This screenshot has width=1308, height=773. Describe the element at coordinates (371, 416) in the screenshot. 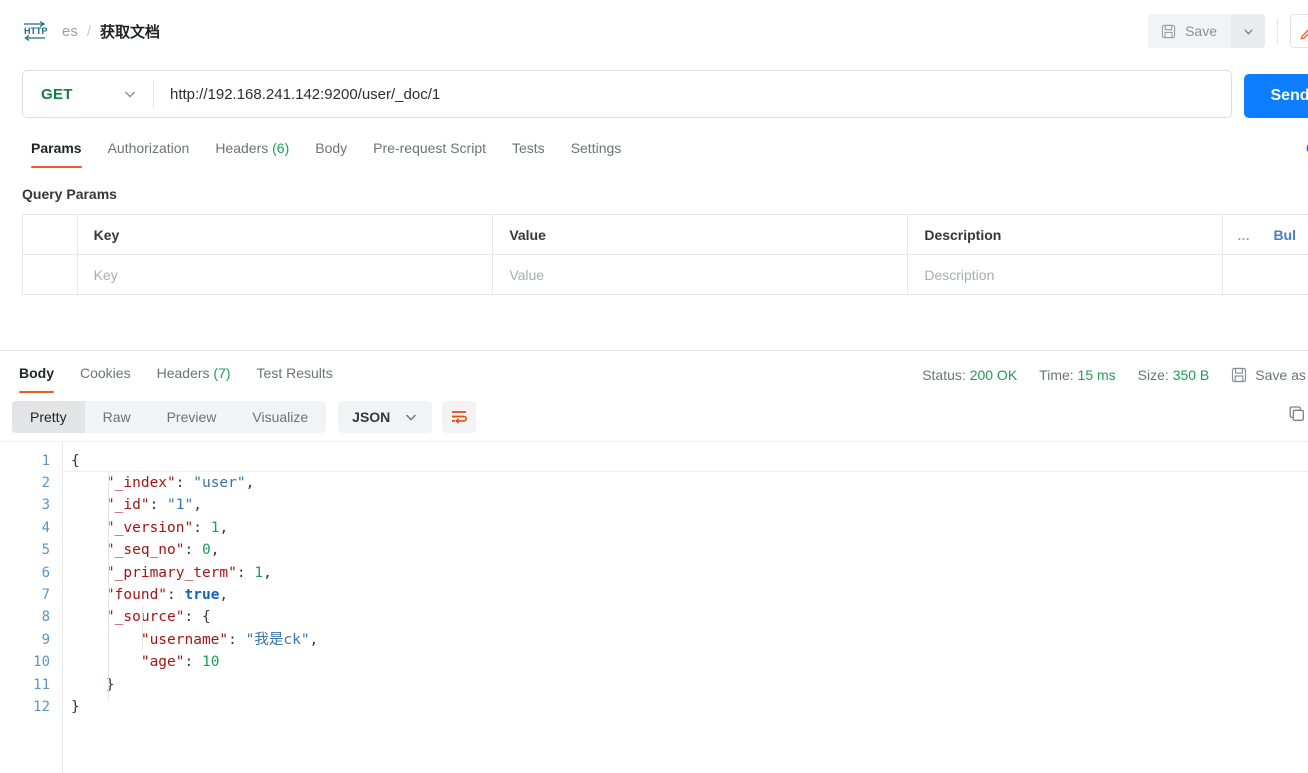

I see `response-format-label: JSON` at that location.